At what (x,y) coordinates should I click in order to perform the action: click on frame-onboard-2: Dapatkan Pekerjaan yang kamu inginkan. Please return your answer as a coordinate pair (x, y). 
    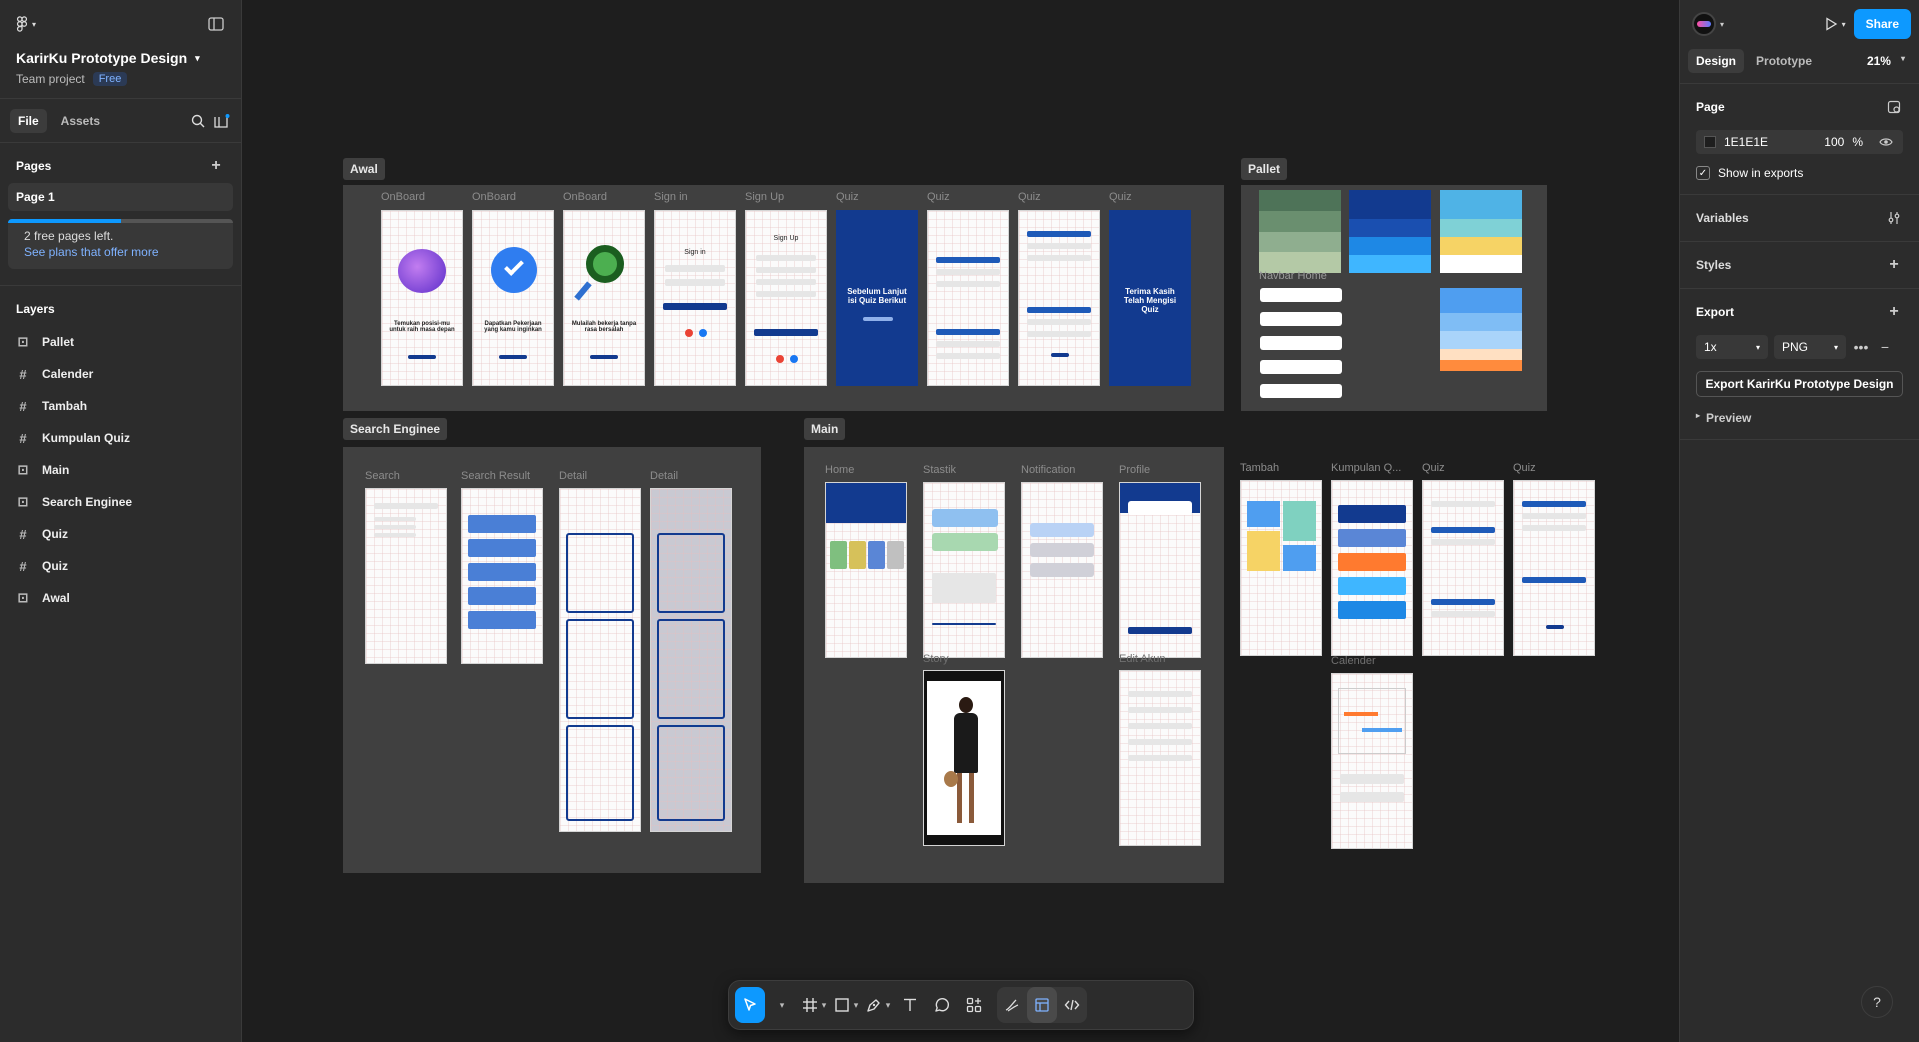
    Looking at the image, I should click on (513, 298).